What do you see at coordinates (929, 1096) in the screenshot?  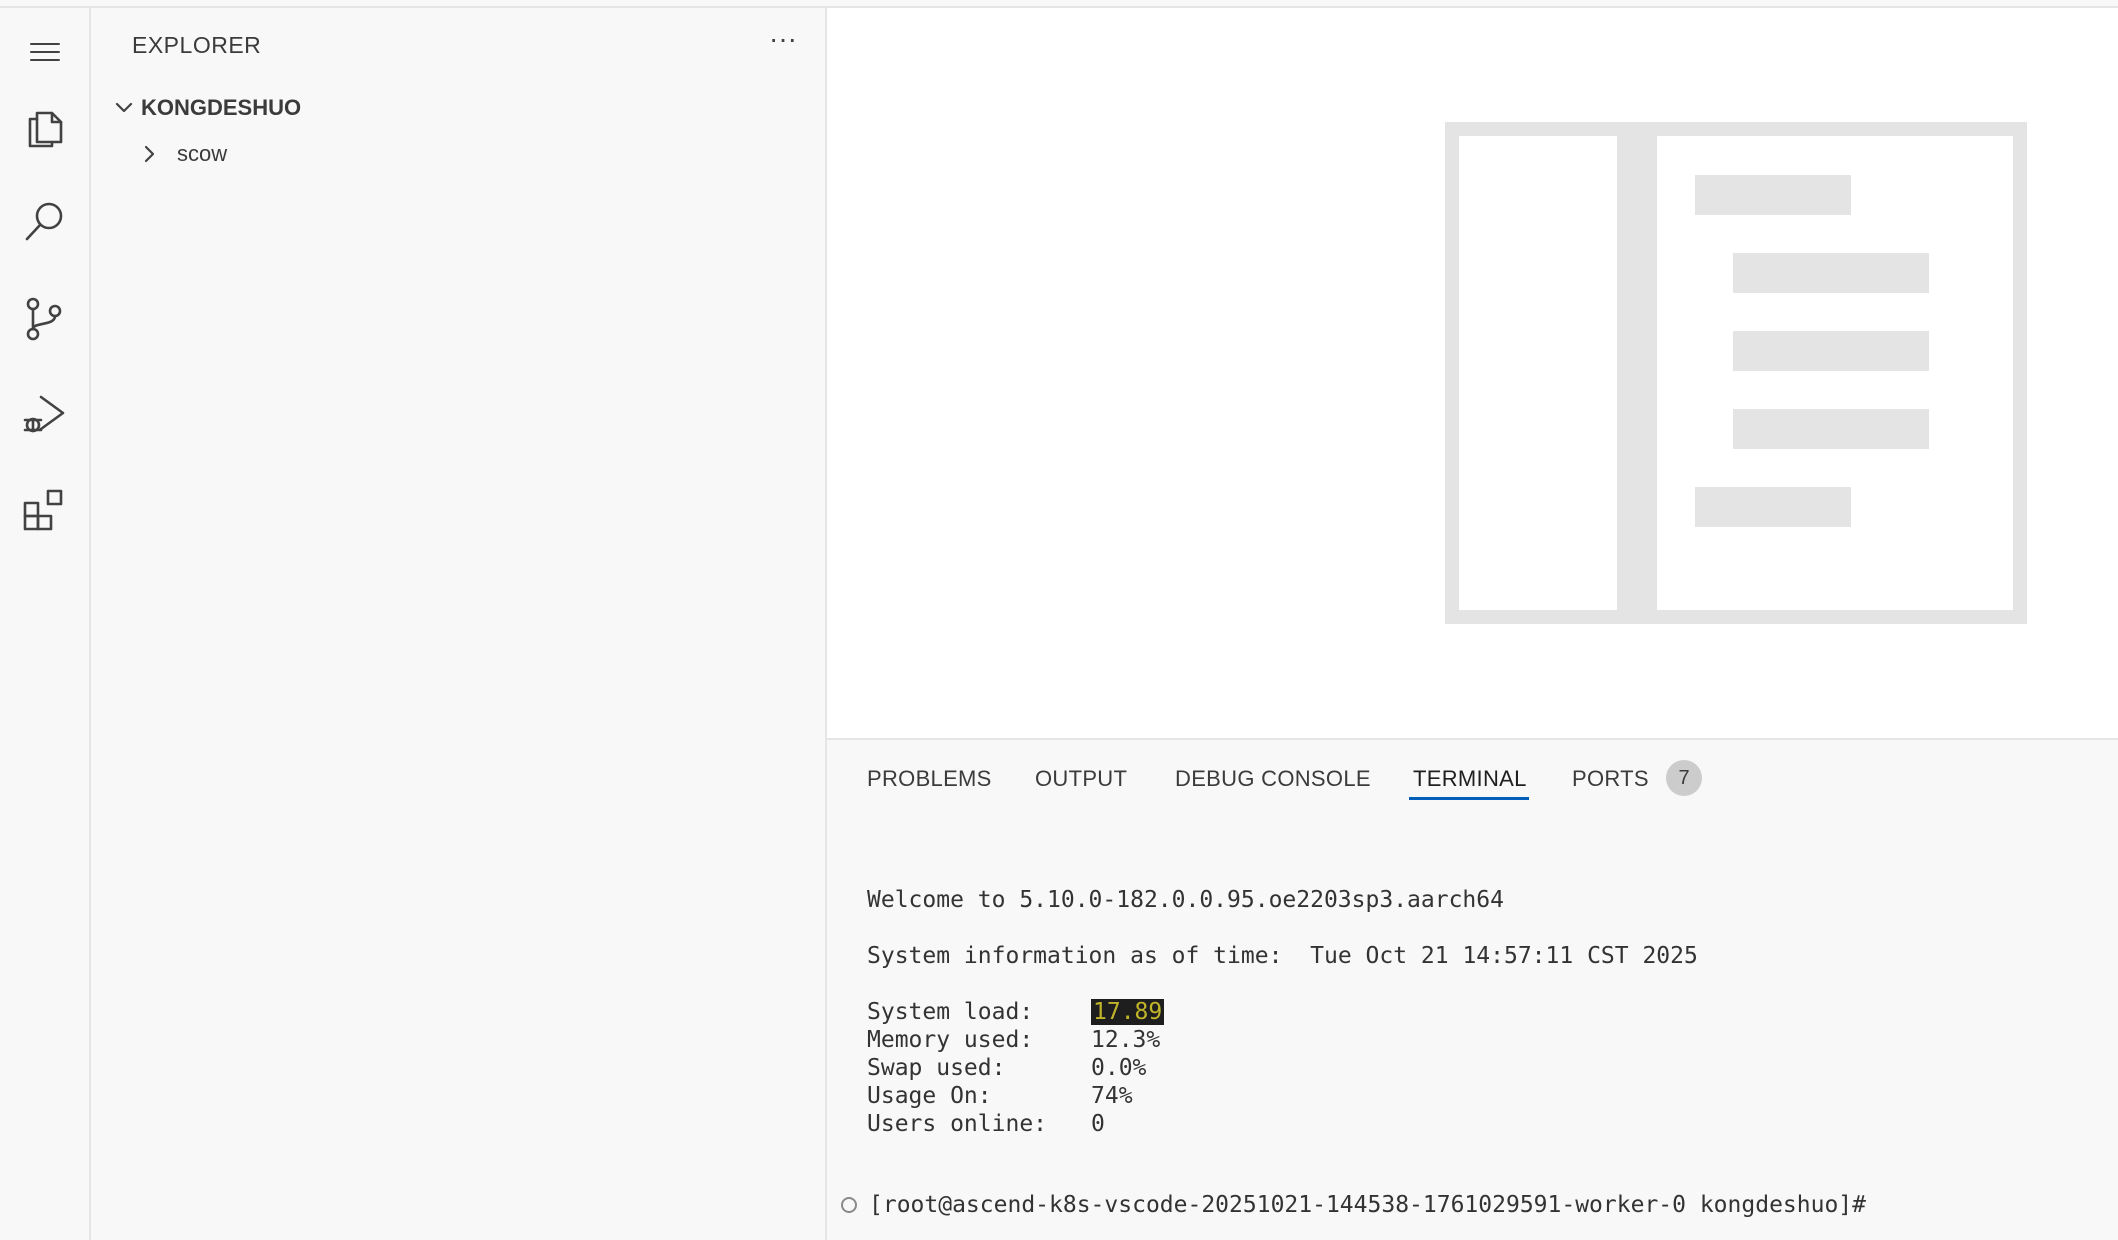 I see `stat-label: Usage On:` at bounding box center [929, 1096].